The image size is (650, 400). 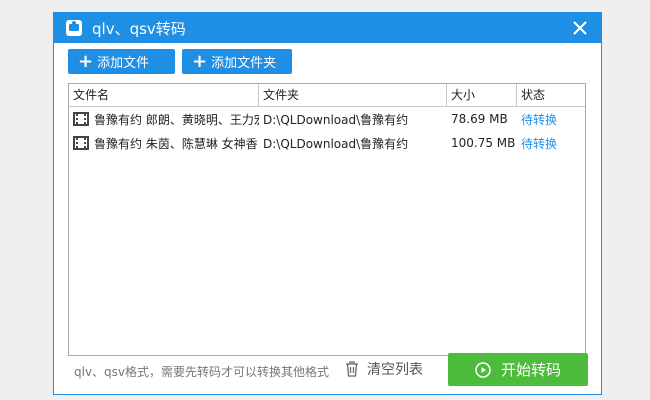 I want to click on size-cell: 100.75 MB, so click(x=483, y=143).